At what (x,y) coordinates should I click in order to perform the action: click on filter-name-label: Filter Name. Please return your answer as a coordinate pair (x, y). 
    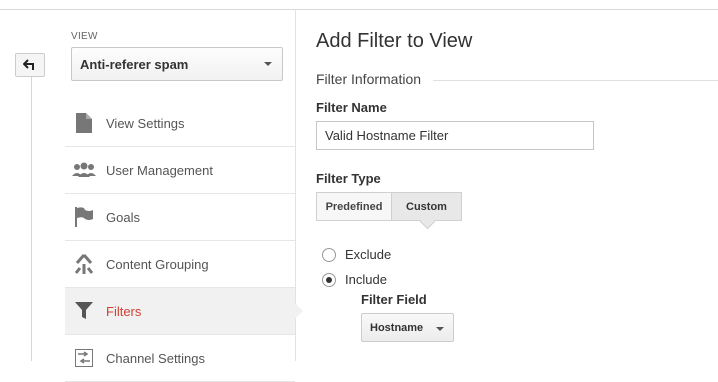
    Looking at the image, I should click on (351, 107).